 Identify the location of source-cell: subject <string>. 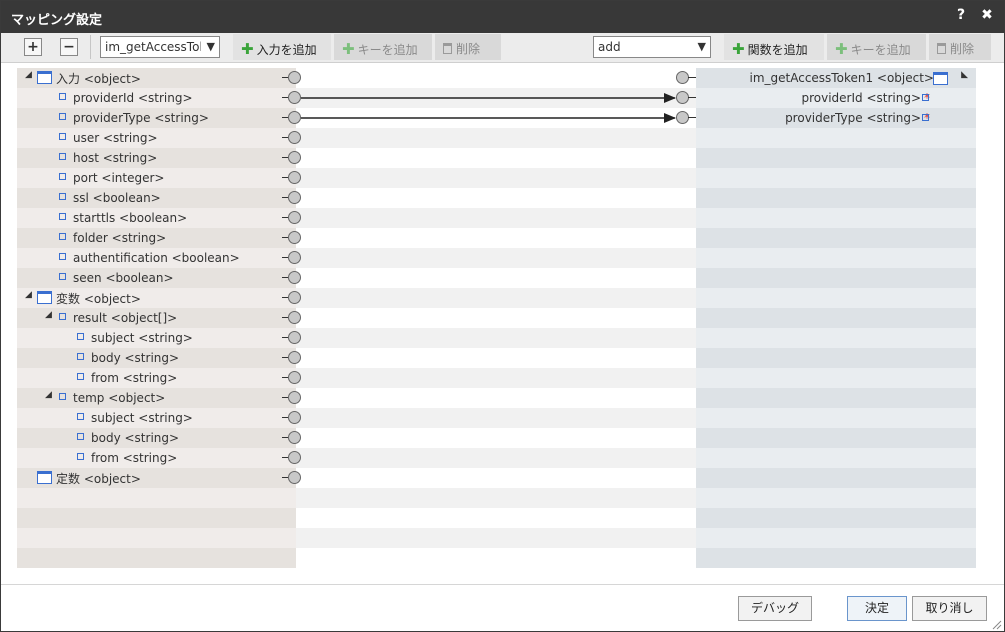
(156, 418).